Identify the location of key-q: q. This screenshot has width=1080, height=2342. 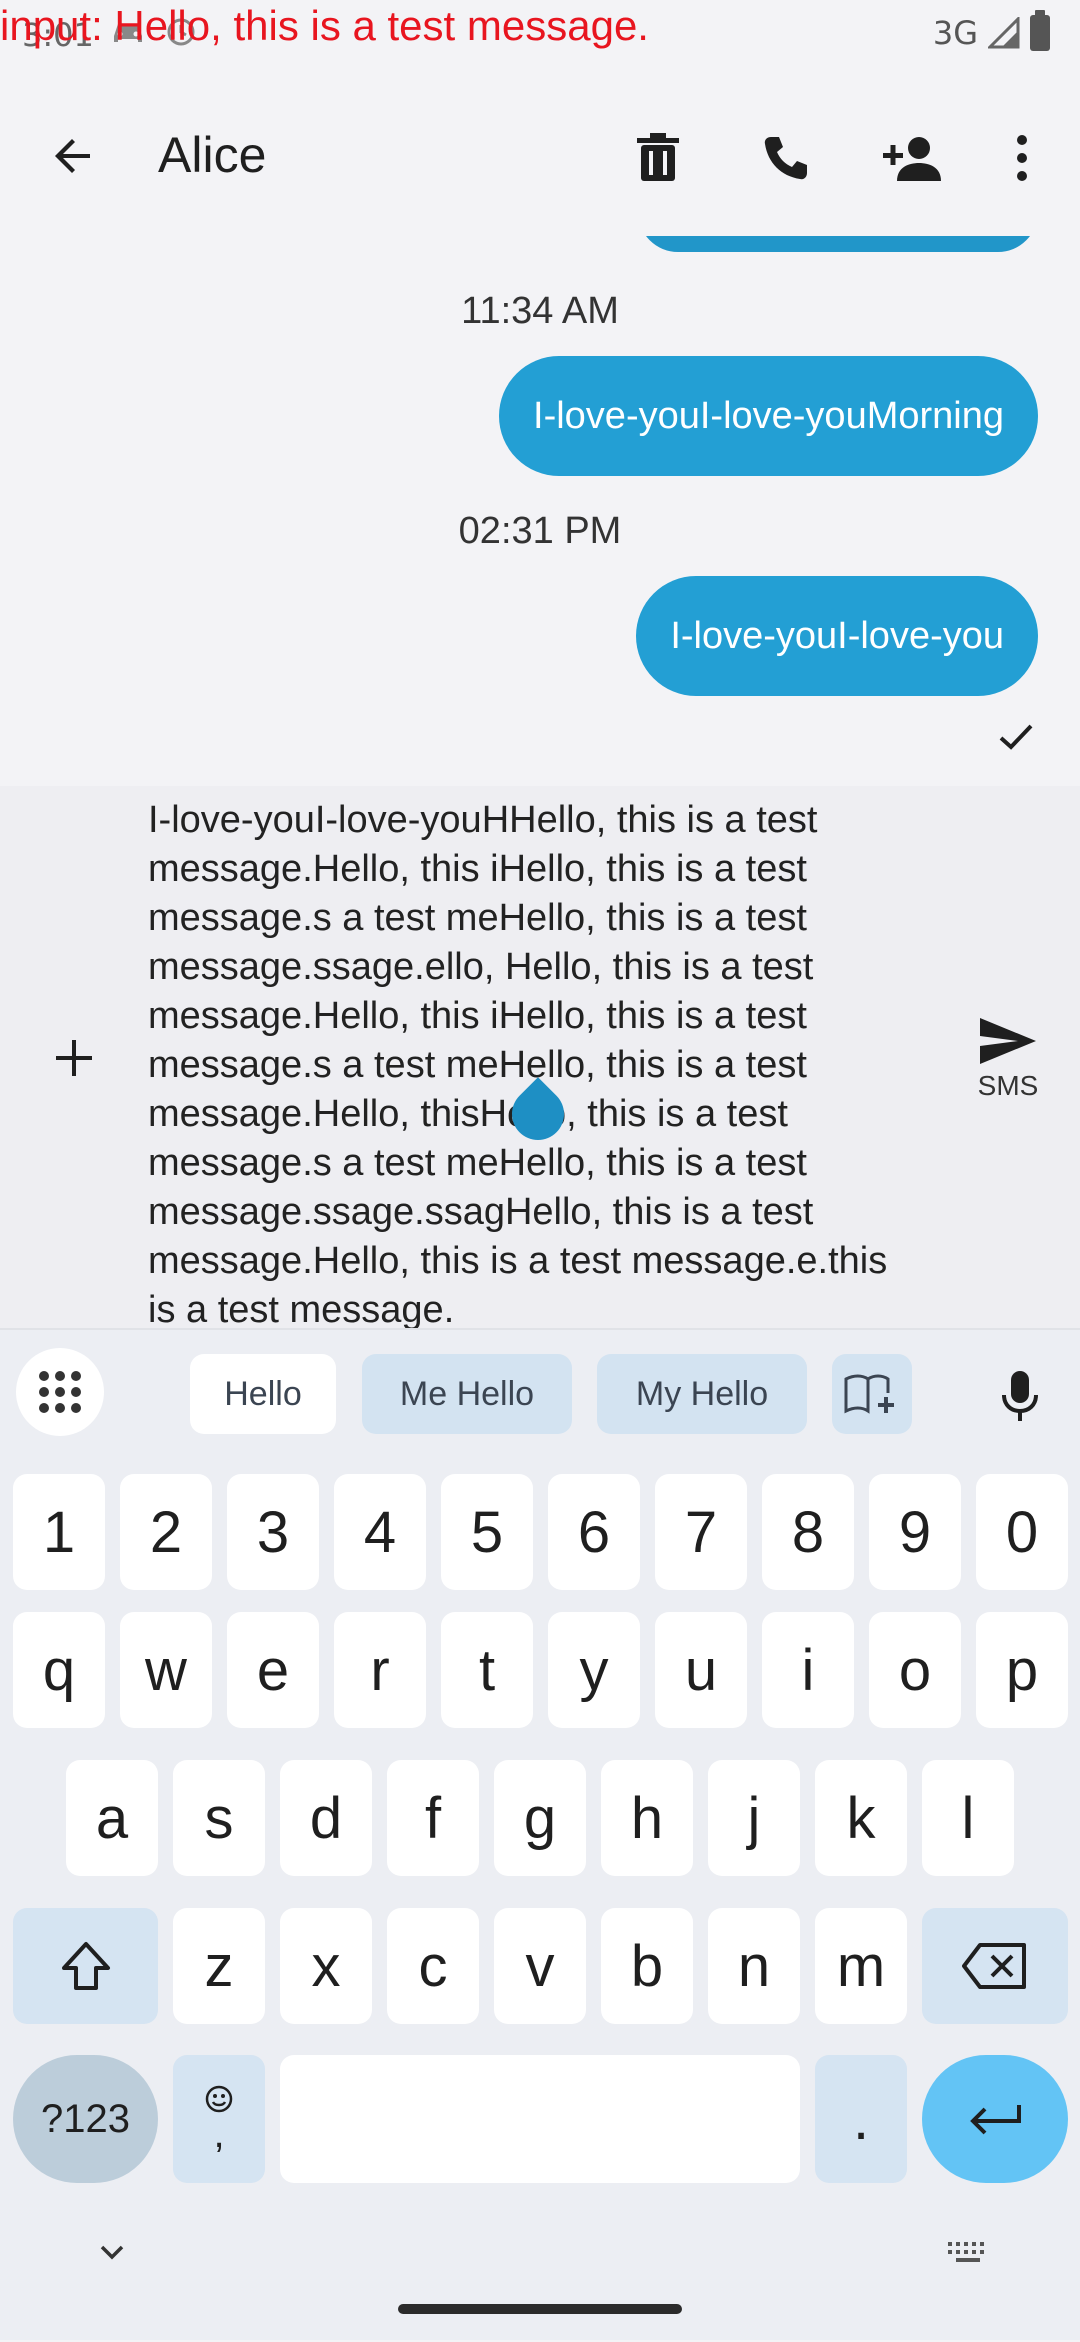
(59, 1670).